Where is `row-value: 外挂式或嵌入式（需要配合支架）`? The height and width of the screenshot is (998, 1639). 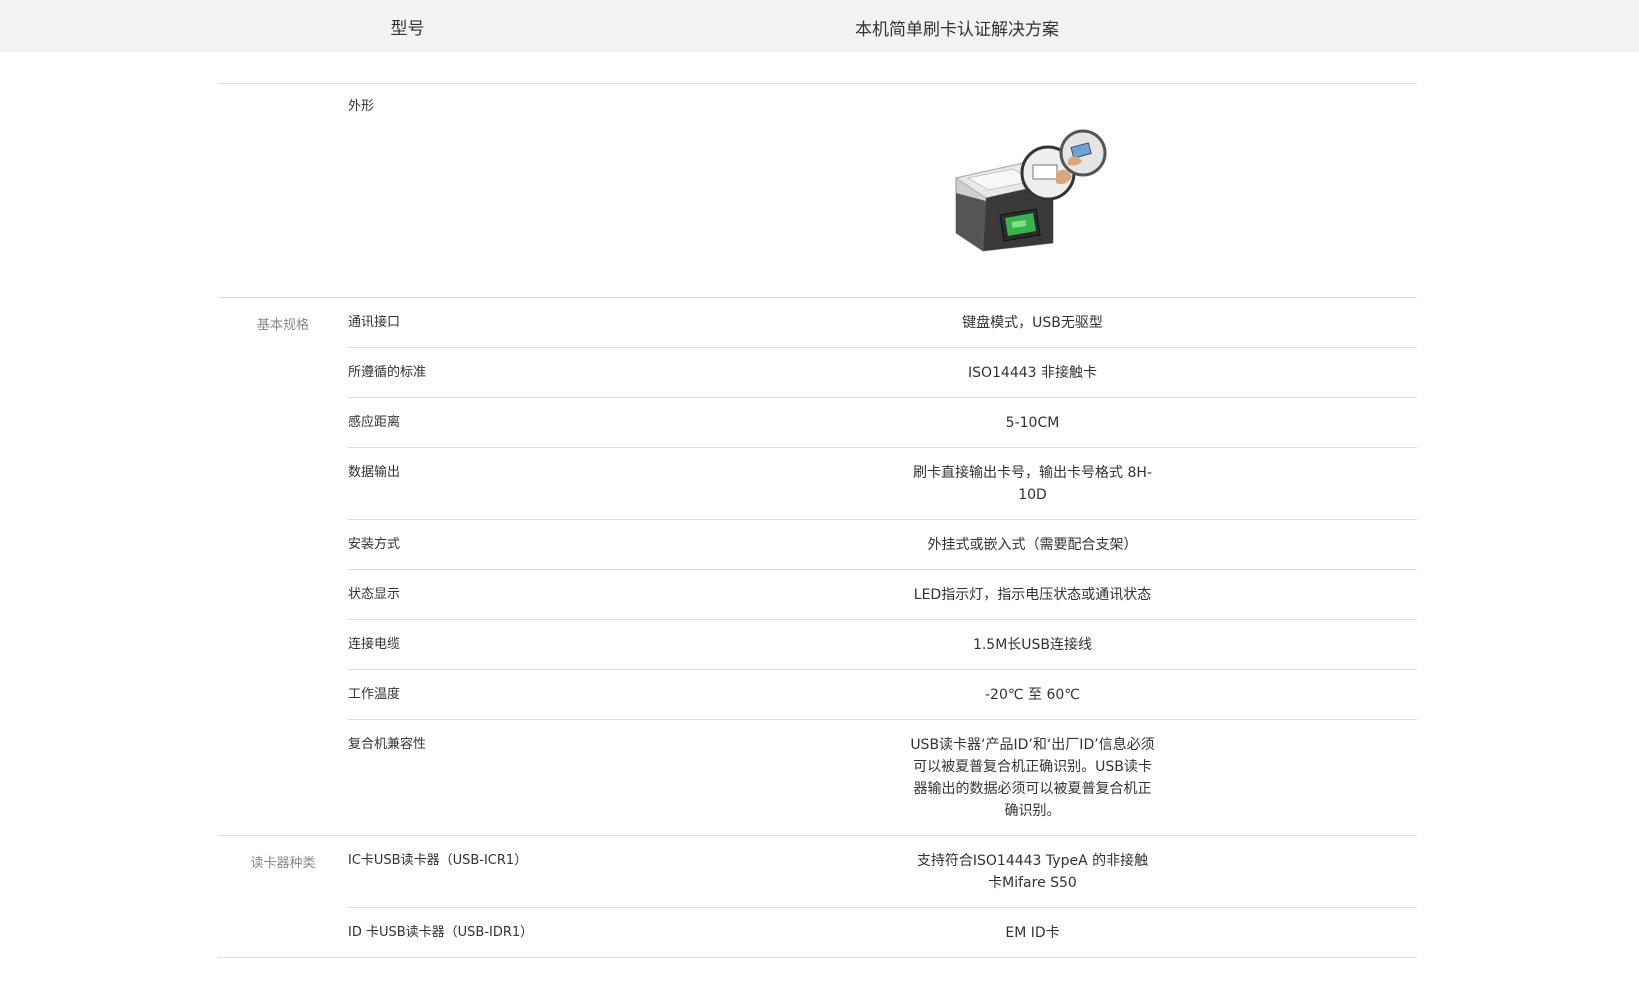
row-value: 外挂式或嵌入式（需要配合支架） is located at coordinates (1032, 545).